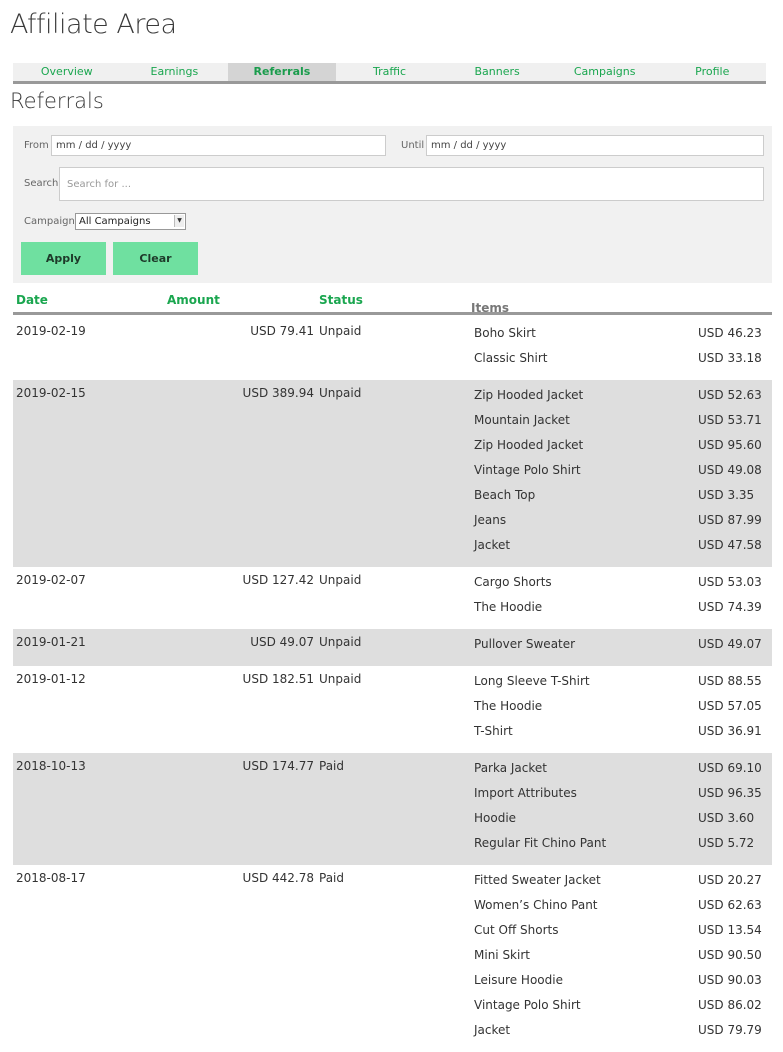 The height and width of the screenshot is (1052, 783). Describe the element at coordinates (193, 300) in the screenshot. I see `column-header-amount: Amount` at that location.